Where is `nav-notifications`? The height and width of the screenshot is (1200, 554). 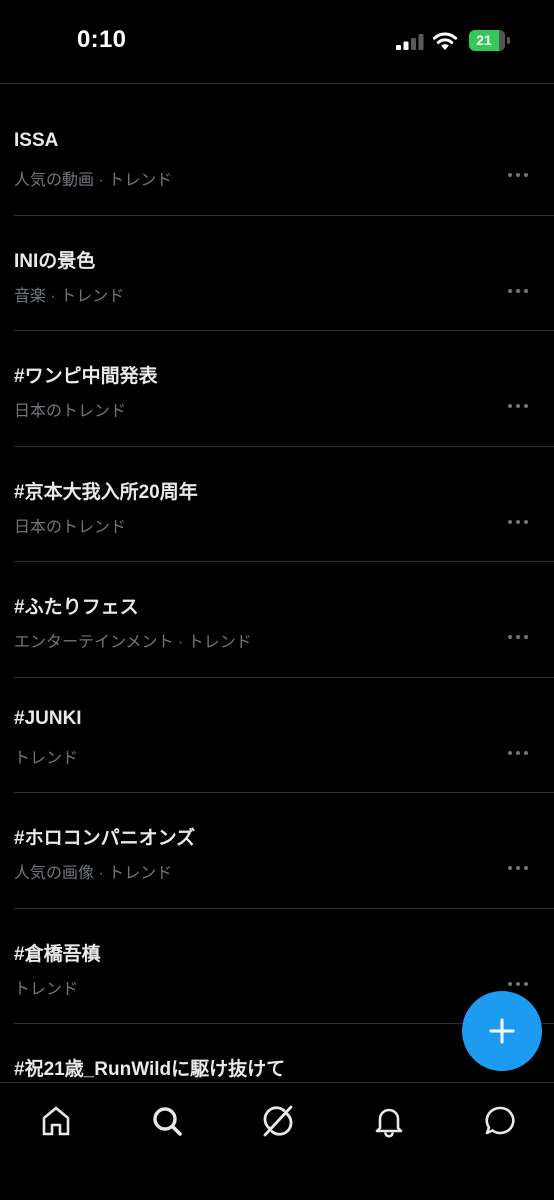 nav-notifications is located at coordinates (389, 1121).